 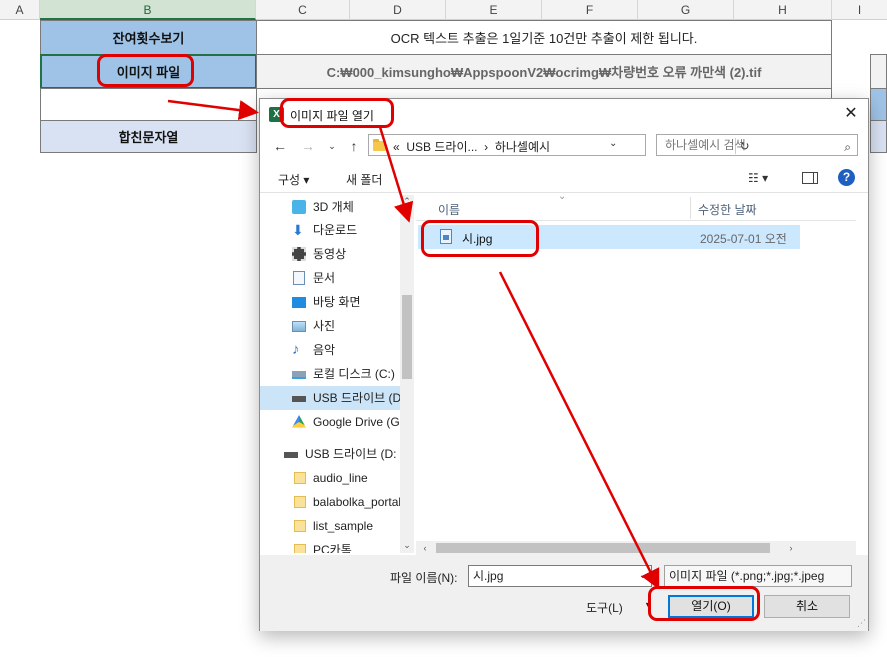 I want to click on arrow-to-open-button, so click(x=579, y=430).